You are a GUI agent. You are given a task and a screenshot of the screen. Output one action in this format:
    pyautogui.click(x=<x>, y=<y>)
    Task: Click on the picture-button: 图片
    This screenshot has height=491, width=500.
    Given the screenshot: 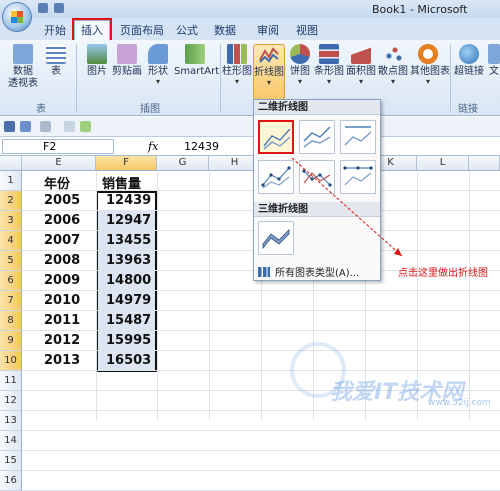 What is the action you would take?
    pyautogui.click(x=97, y=61)
    